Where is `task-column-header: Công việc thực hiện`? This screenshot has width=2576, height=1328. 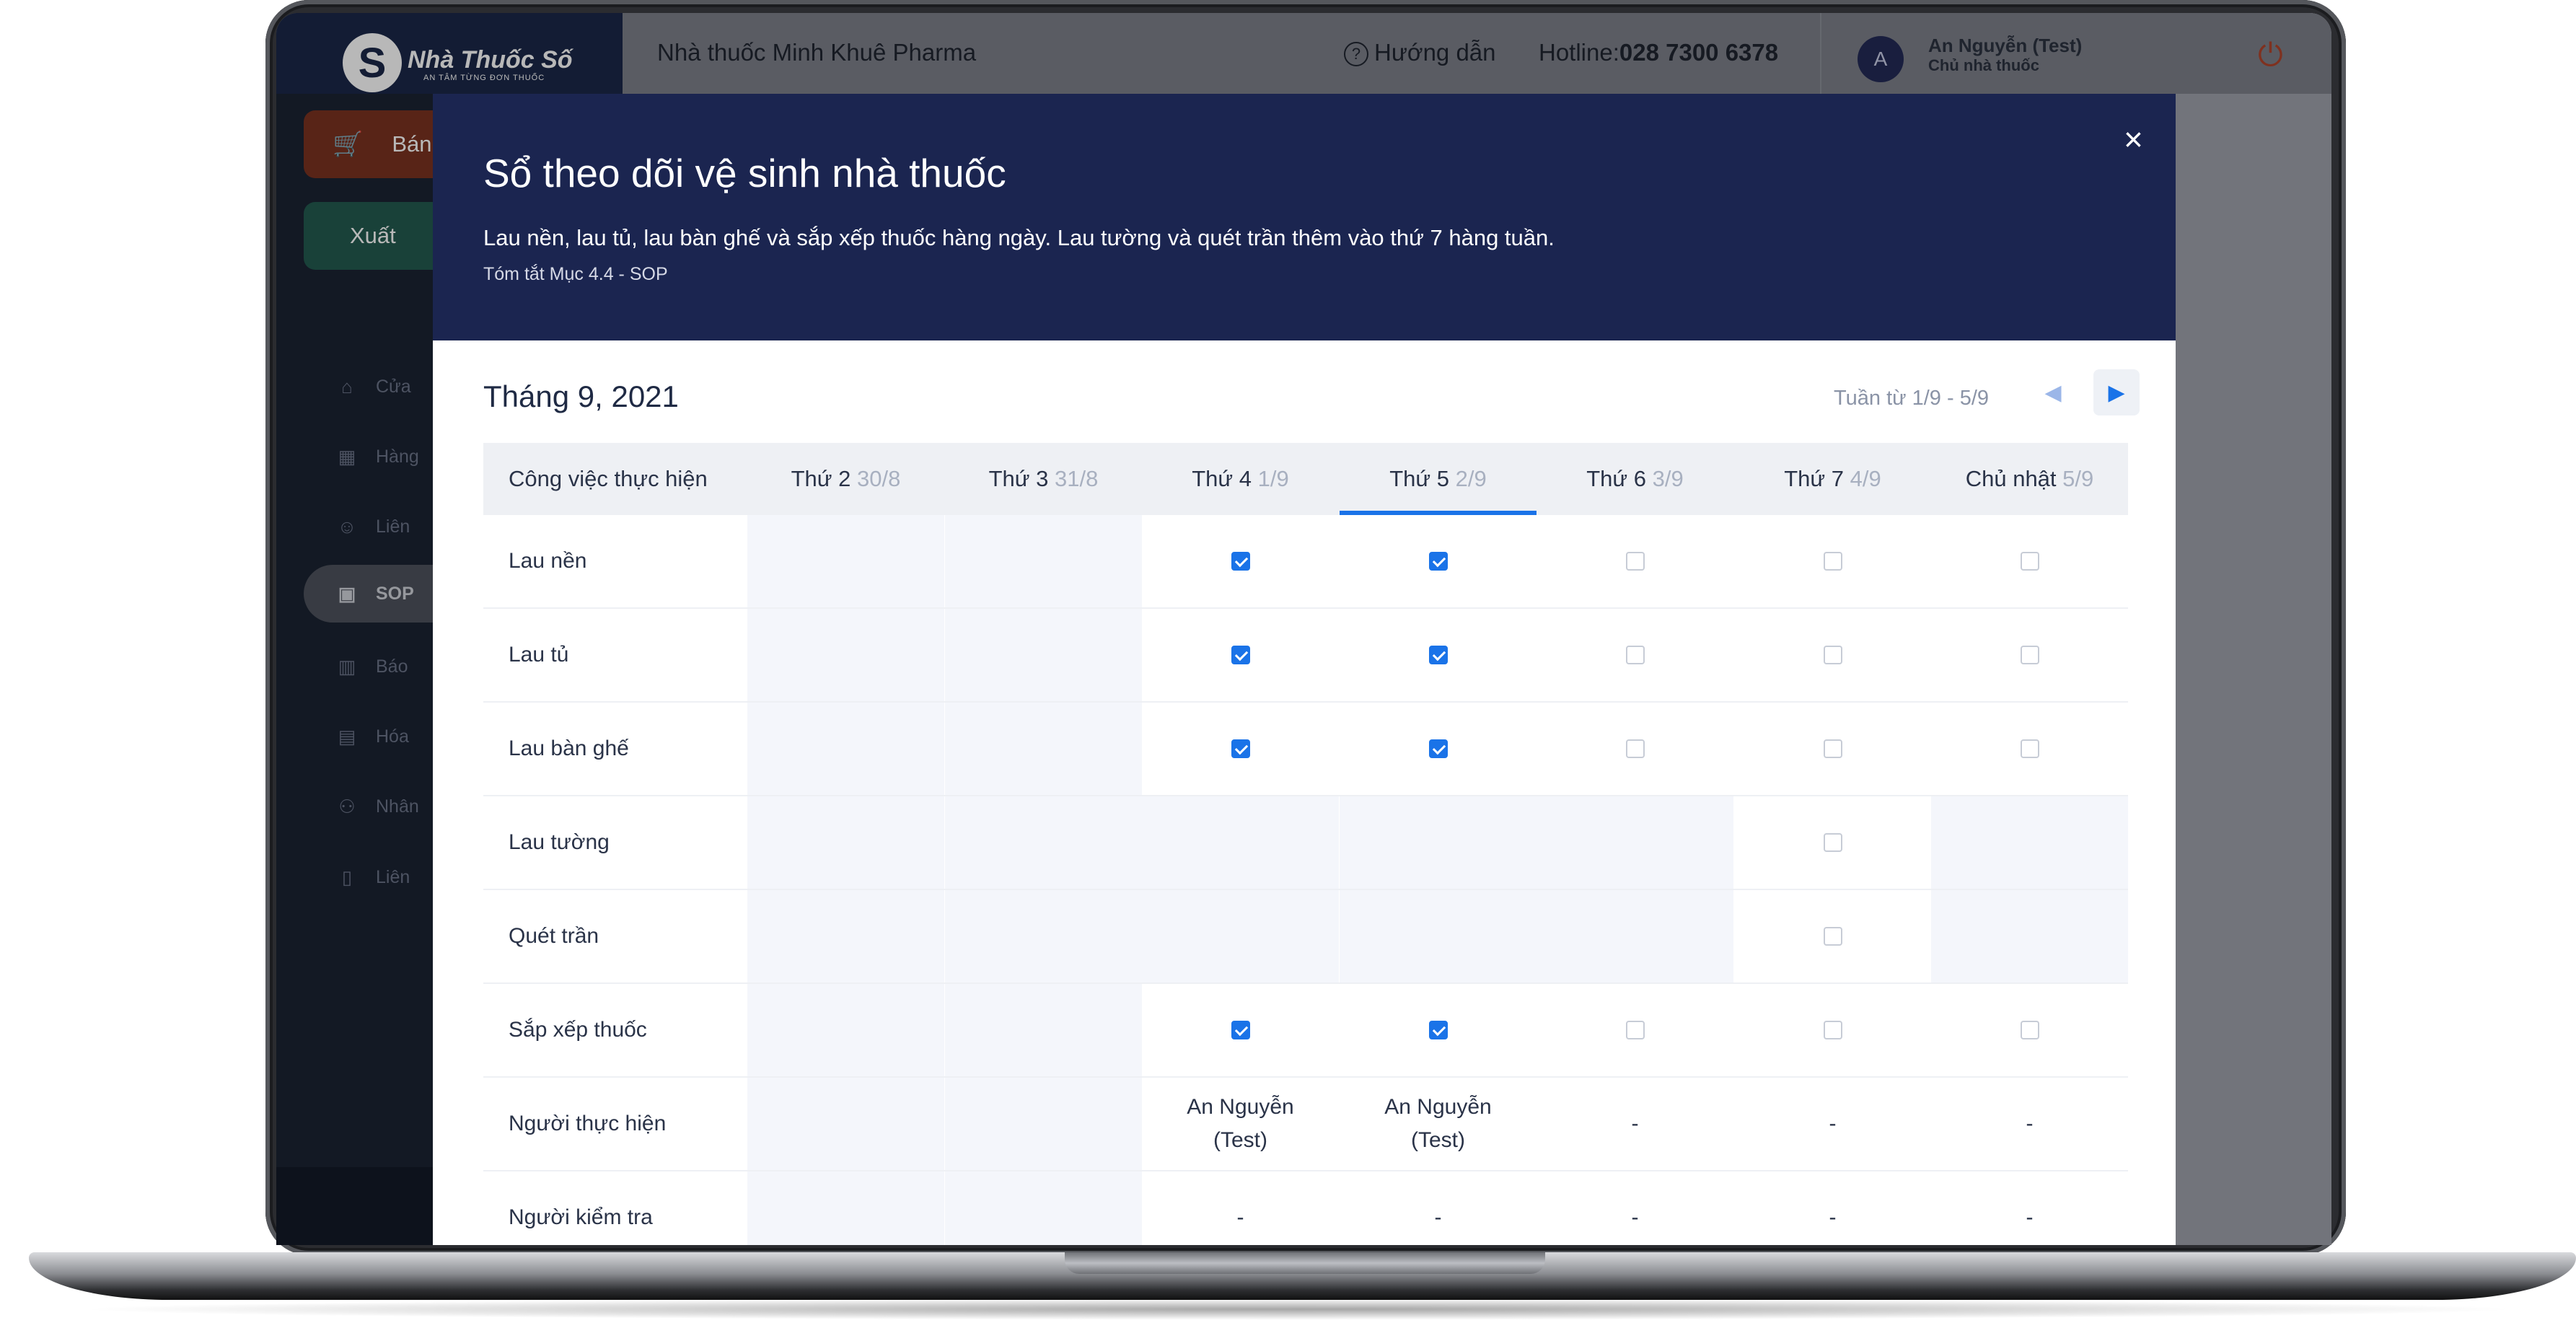 task-column-header: Công việc thực hiện is located at coordinates (608, 478).